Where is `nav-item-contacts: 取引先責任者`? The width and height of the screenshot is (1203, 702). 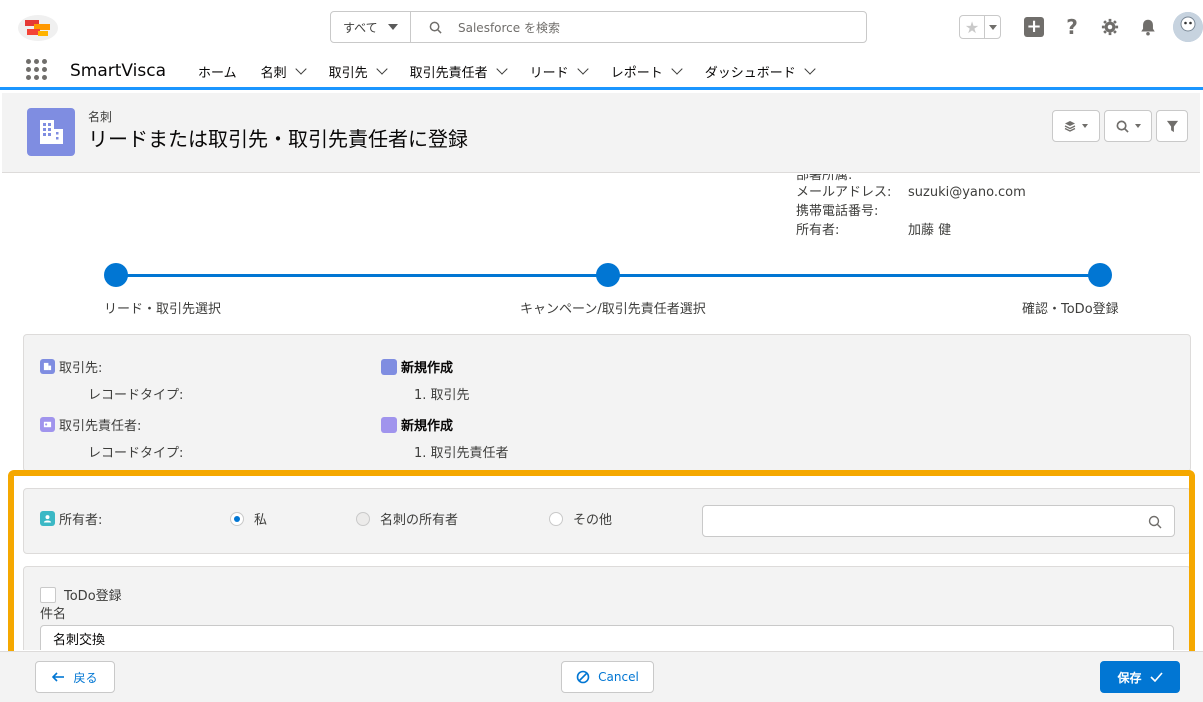 nav-item-contacts: 取引先責任者 is located at coordinates (458, 71).